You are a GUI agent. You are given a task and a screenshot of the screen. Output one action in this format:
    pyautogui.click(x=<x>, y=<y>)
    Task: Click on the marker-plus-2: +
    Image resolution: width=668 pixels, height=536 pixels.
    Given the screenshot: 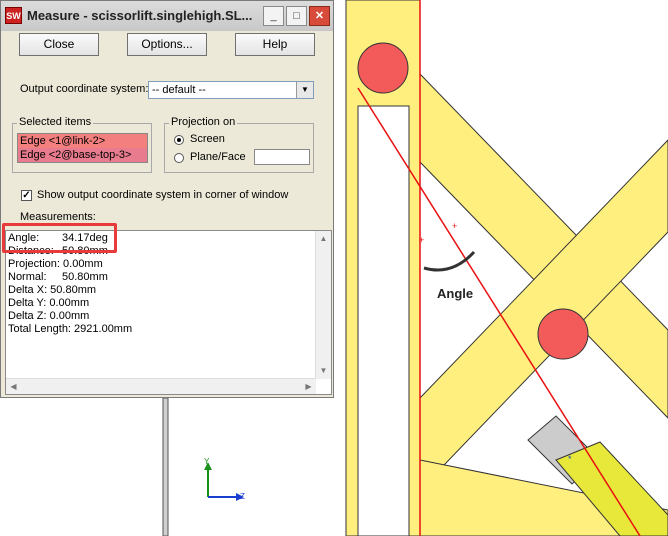 What is the action you would take?
    pyautogui.click(x=454, y=226)
    